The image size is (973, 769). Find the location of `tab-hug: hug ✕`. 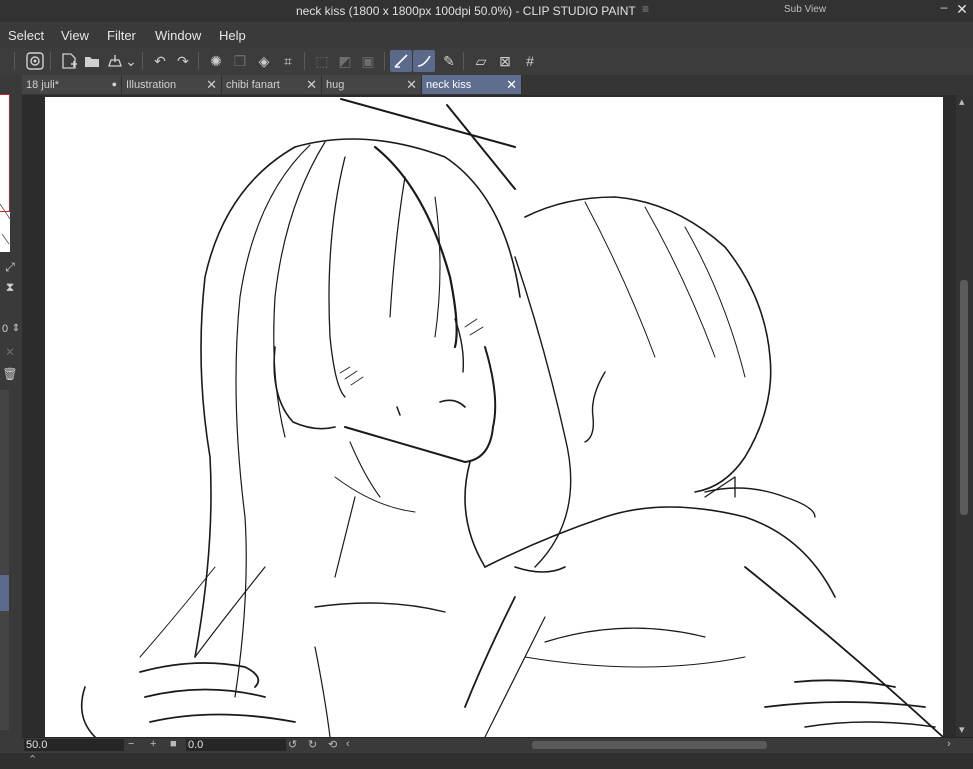

tab-hug: hug ✕ is located at coordinates (372, 84).